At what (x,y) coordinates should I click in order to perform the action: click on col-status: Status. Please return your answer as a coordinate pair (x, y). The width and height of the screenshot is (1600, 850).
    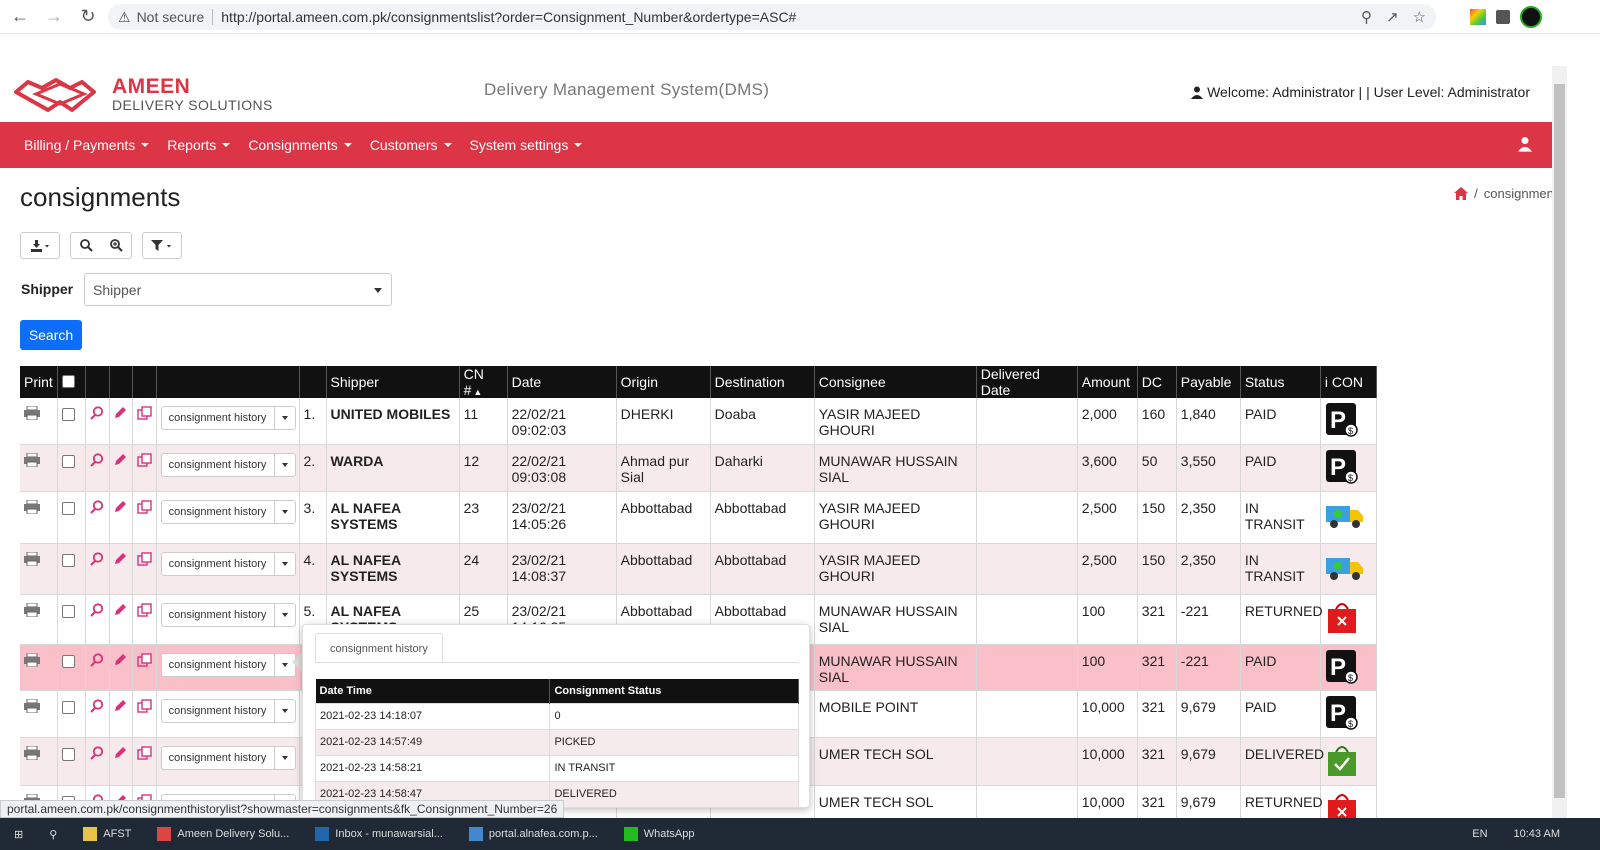
    Looking at the image, I should click on (1280, 382).